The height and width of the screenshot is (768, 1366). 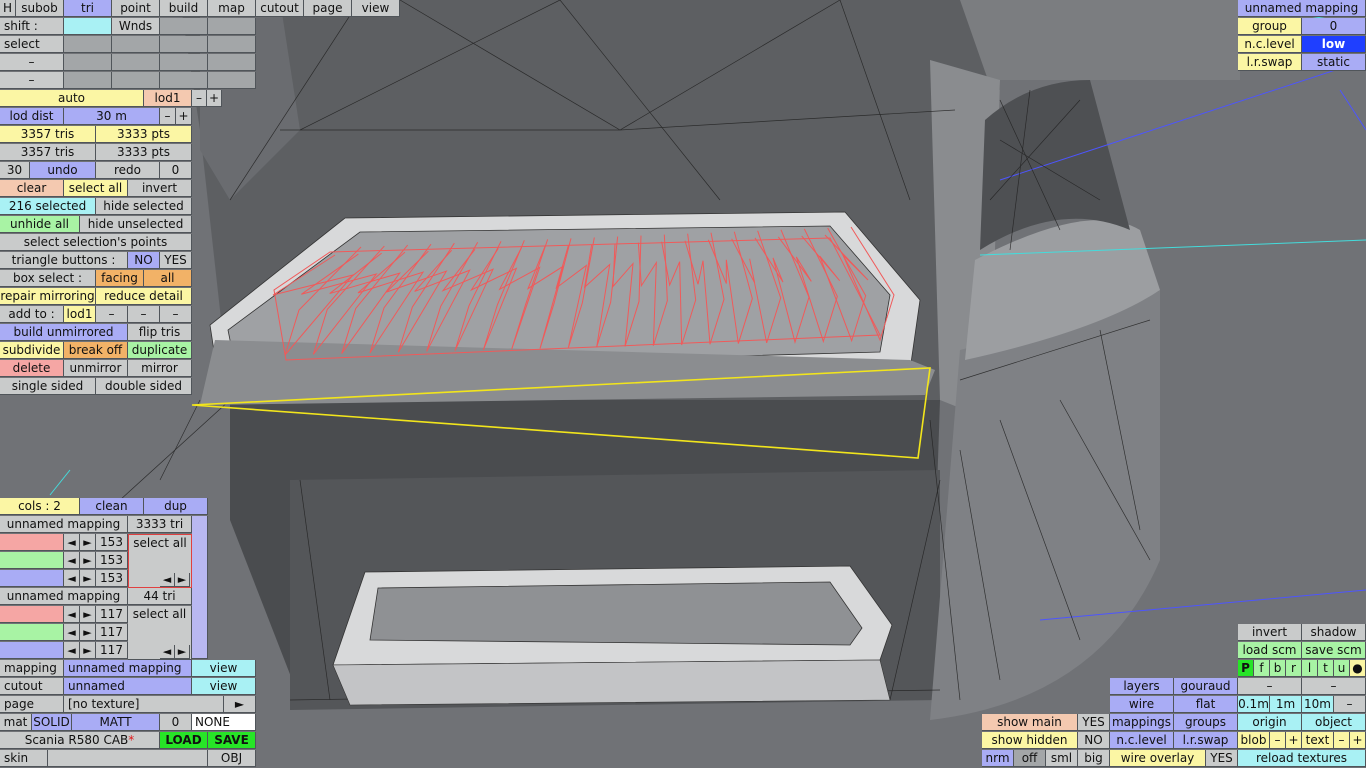 I want to click on lod-dist-value: 30 m, so click(x=112, y=116).